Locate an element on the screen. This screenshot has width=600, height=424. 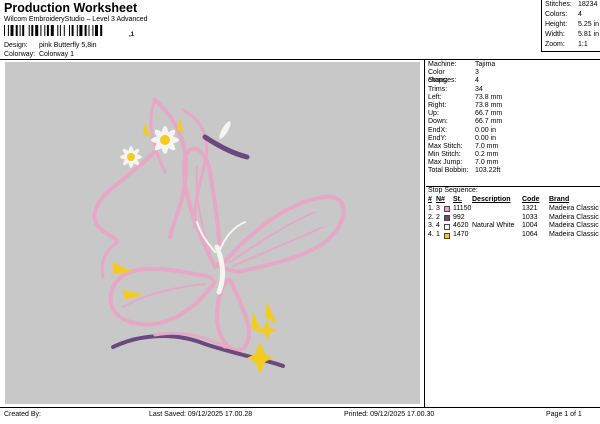
stat-row: Stops: 4 is located at coordinates (513, 81).